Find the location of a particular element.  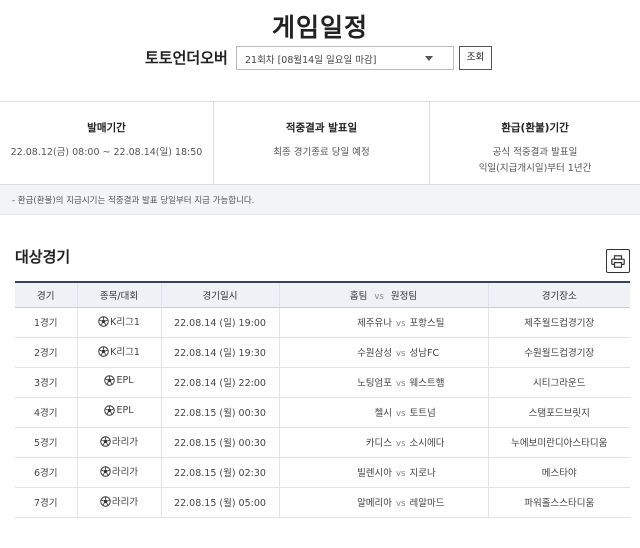

match-datetime: 22.08.14 (일) 19:00 is located at coordinates (219, 322).